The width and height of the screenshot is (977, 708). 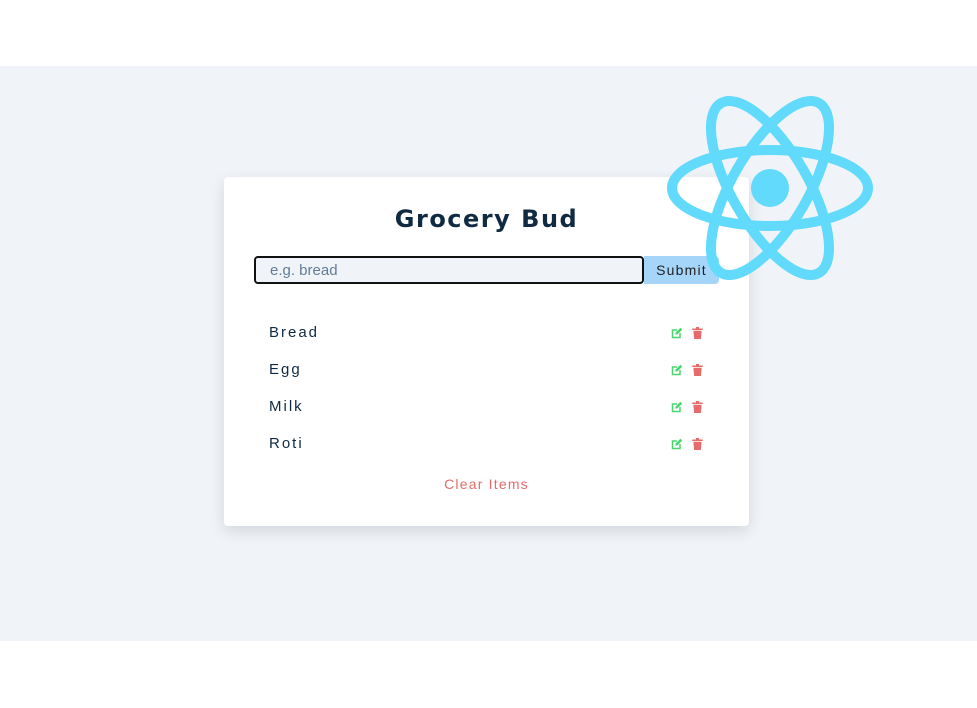 I want to click on item-name: Bread, so click(x=294, y=332).